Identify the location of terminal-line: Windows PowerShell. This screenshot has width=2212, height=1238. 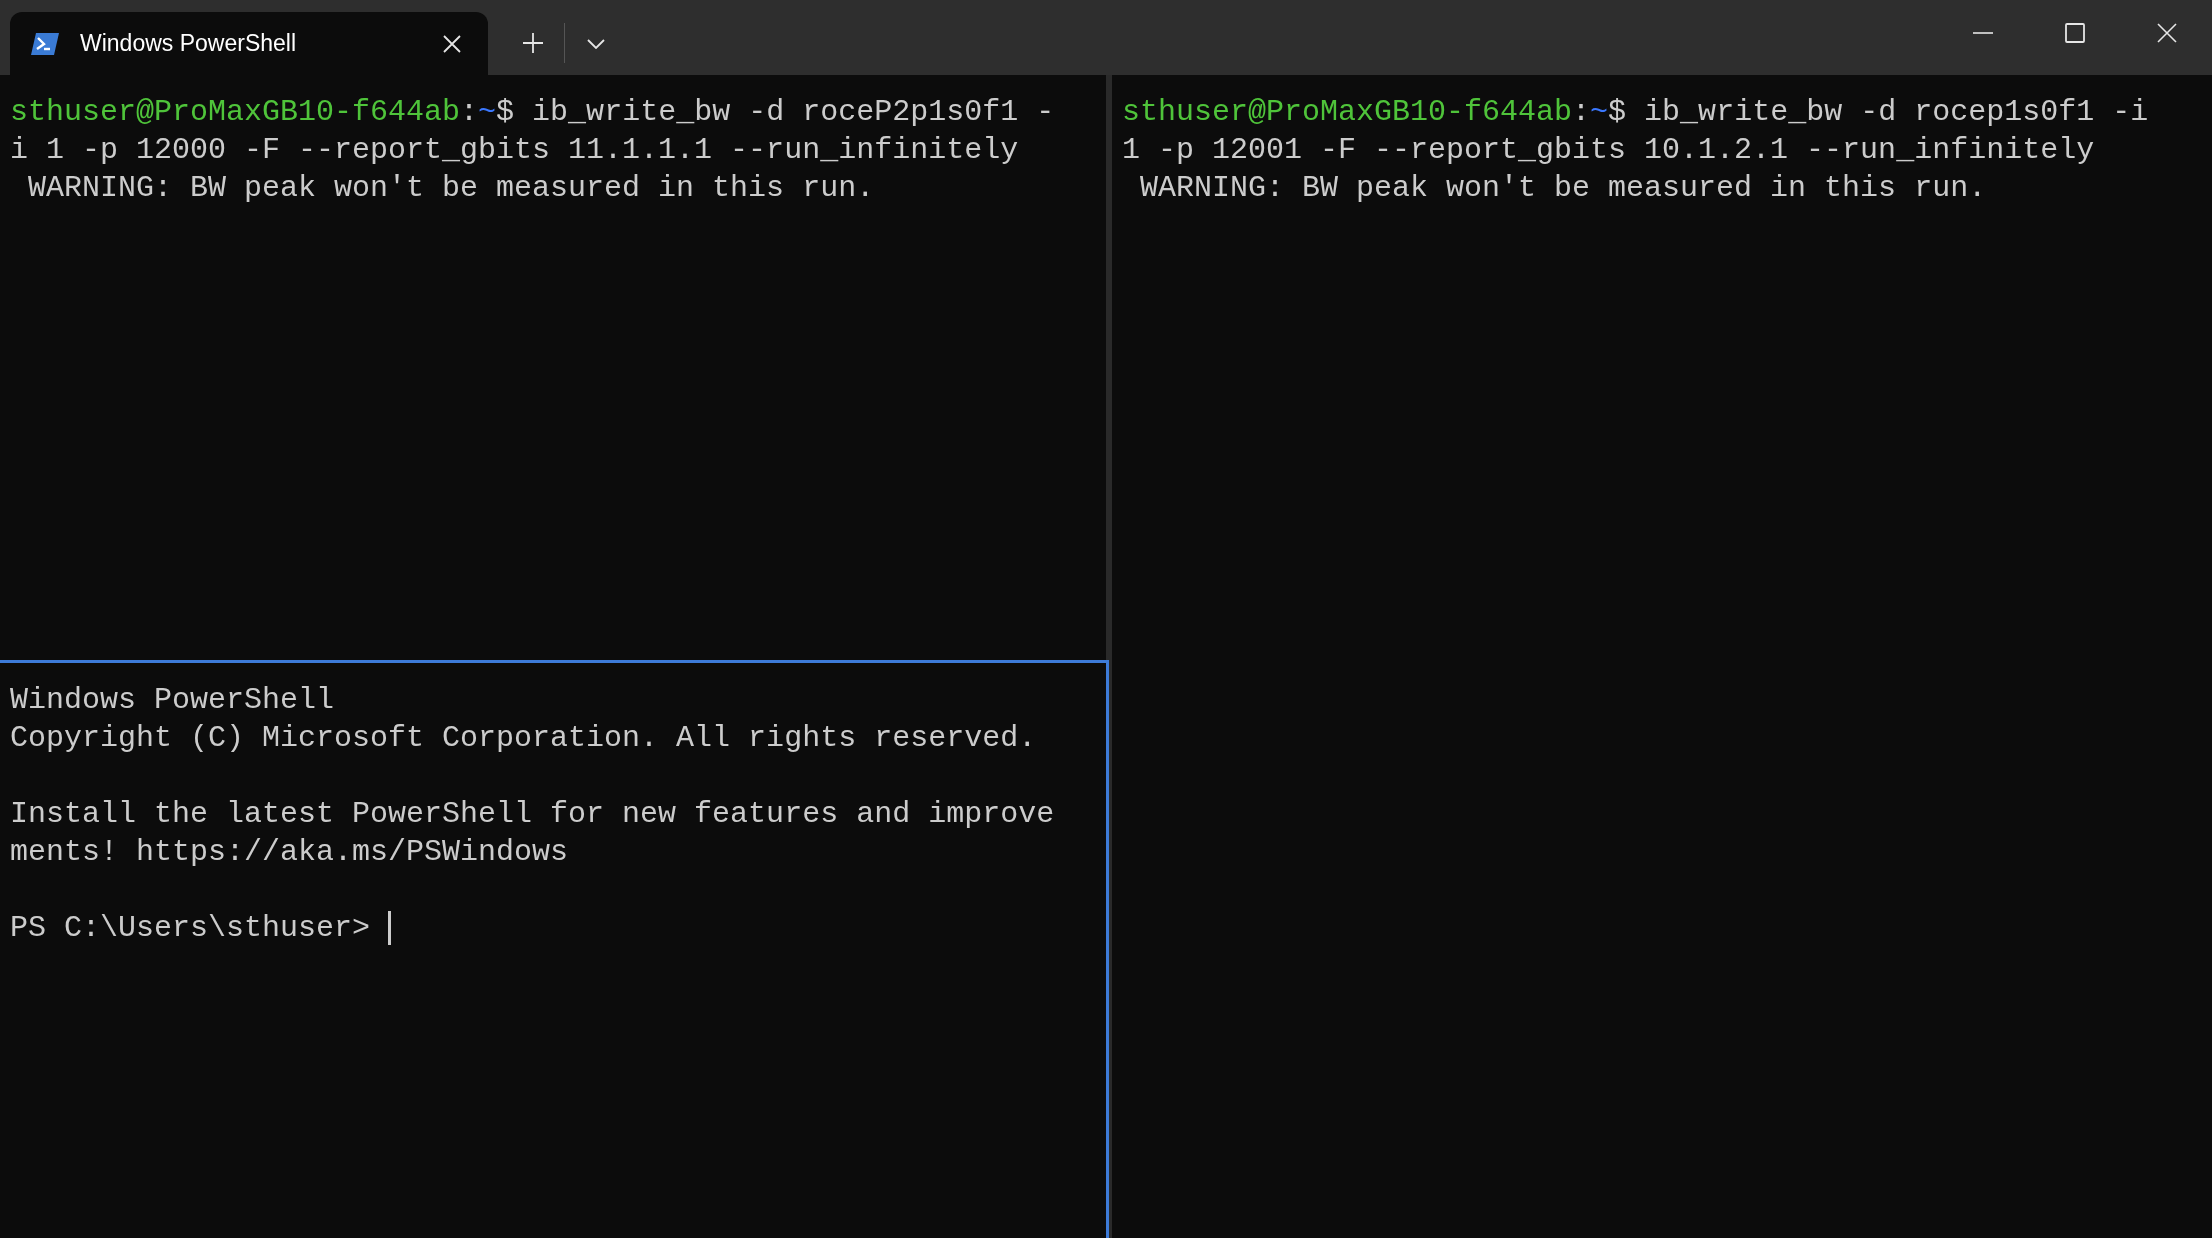
(173, 700).